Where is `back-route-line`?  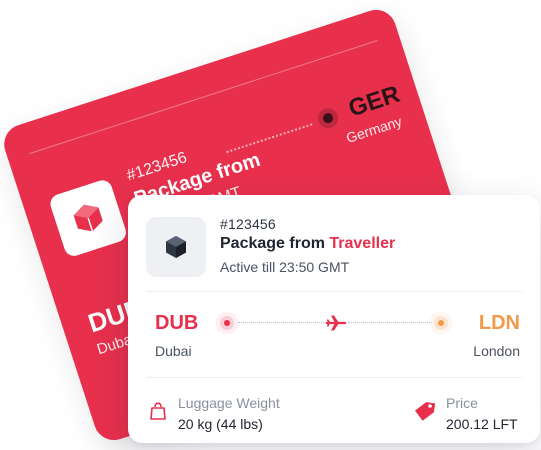
back-route-line is located at coordinates (269, 138).